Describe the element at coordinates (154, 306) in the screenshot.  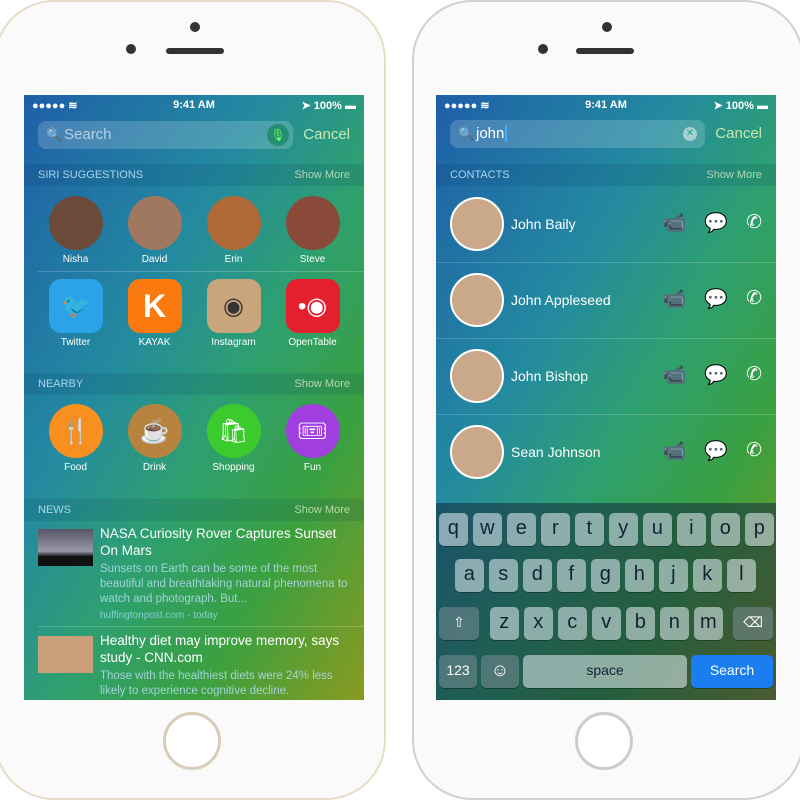
I see `kayak-icon: K` at that location.